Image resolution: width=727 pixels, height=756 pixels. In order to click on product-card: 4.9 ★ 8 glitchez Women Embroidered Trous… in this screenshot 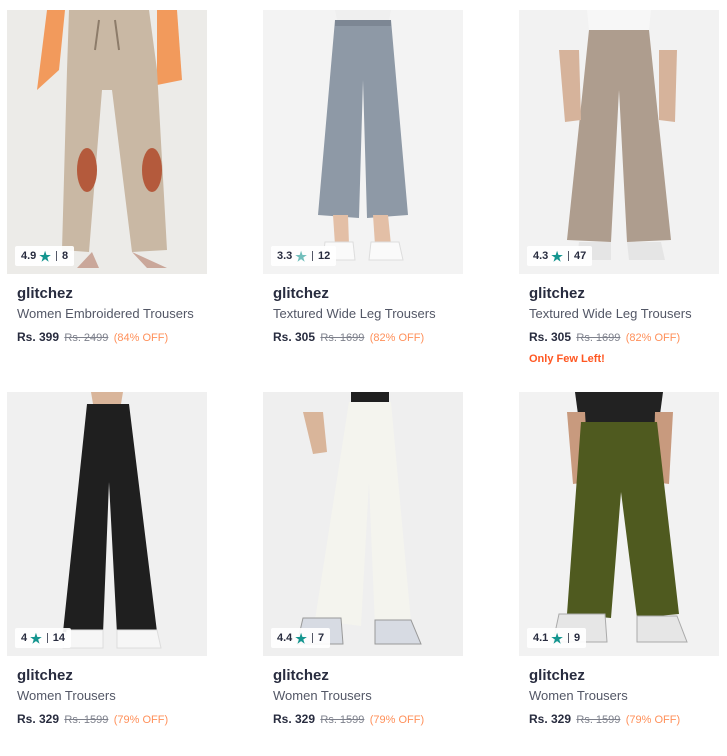, I will do `click(107, 178)`.